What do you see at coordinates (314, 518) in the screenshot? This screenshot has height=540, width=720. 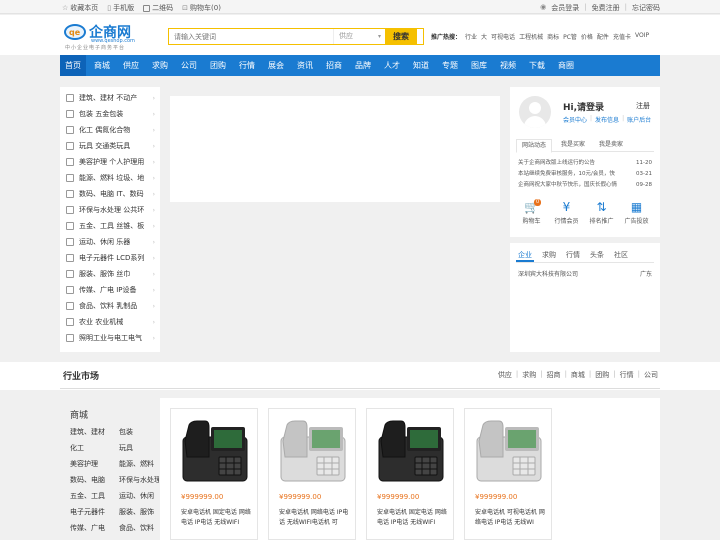 I see `product-title: 安卓电话机 网络电话 IP电话 无线WIFI电话机 可` at bounding box center [314, 518].